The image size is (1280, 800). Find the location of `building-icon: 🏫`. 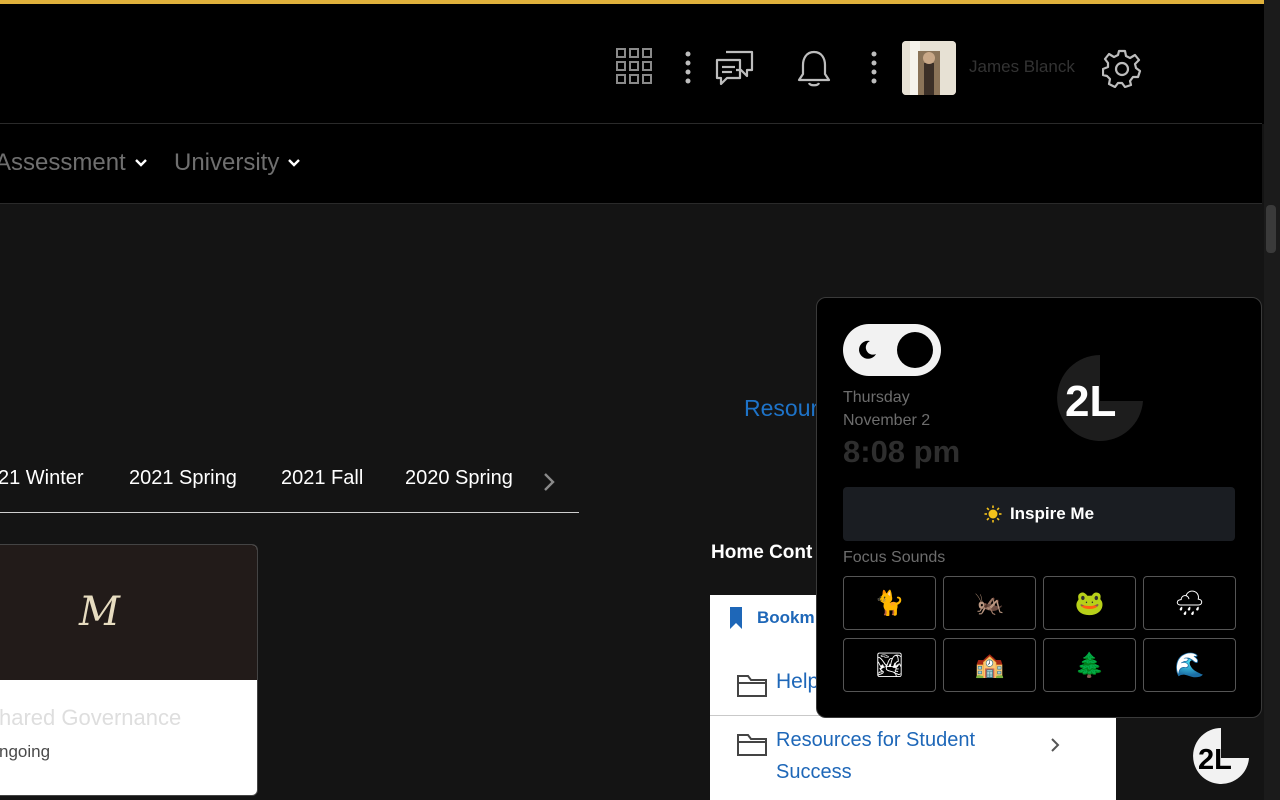

building-icon: 🏫 is located at coordinates (989, 665).